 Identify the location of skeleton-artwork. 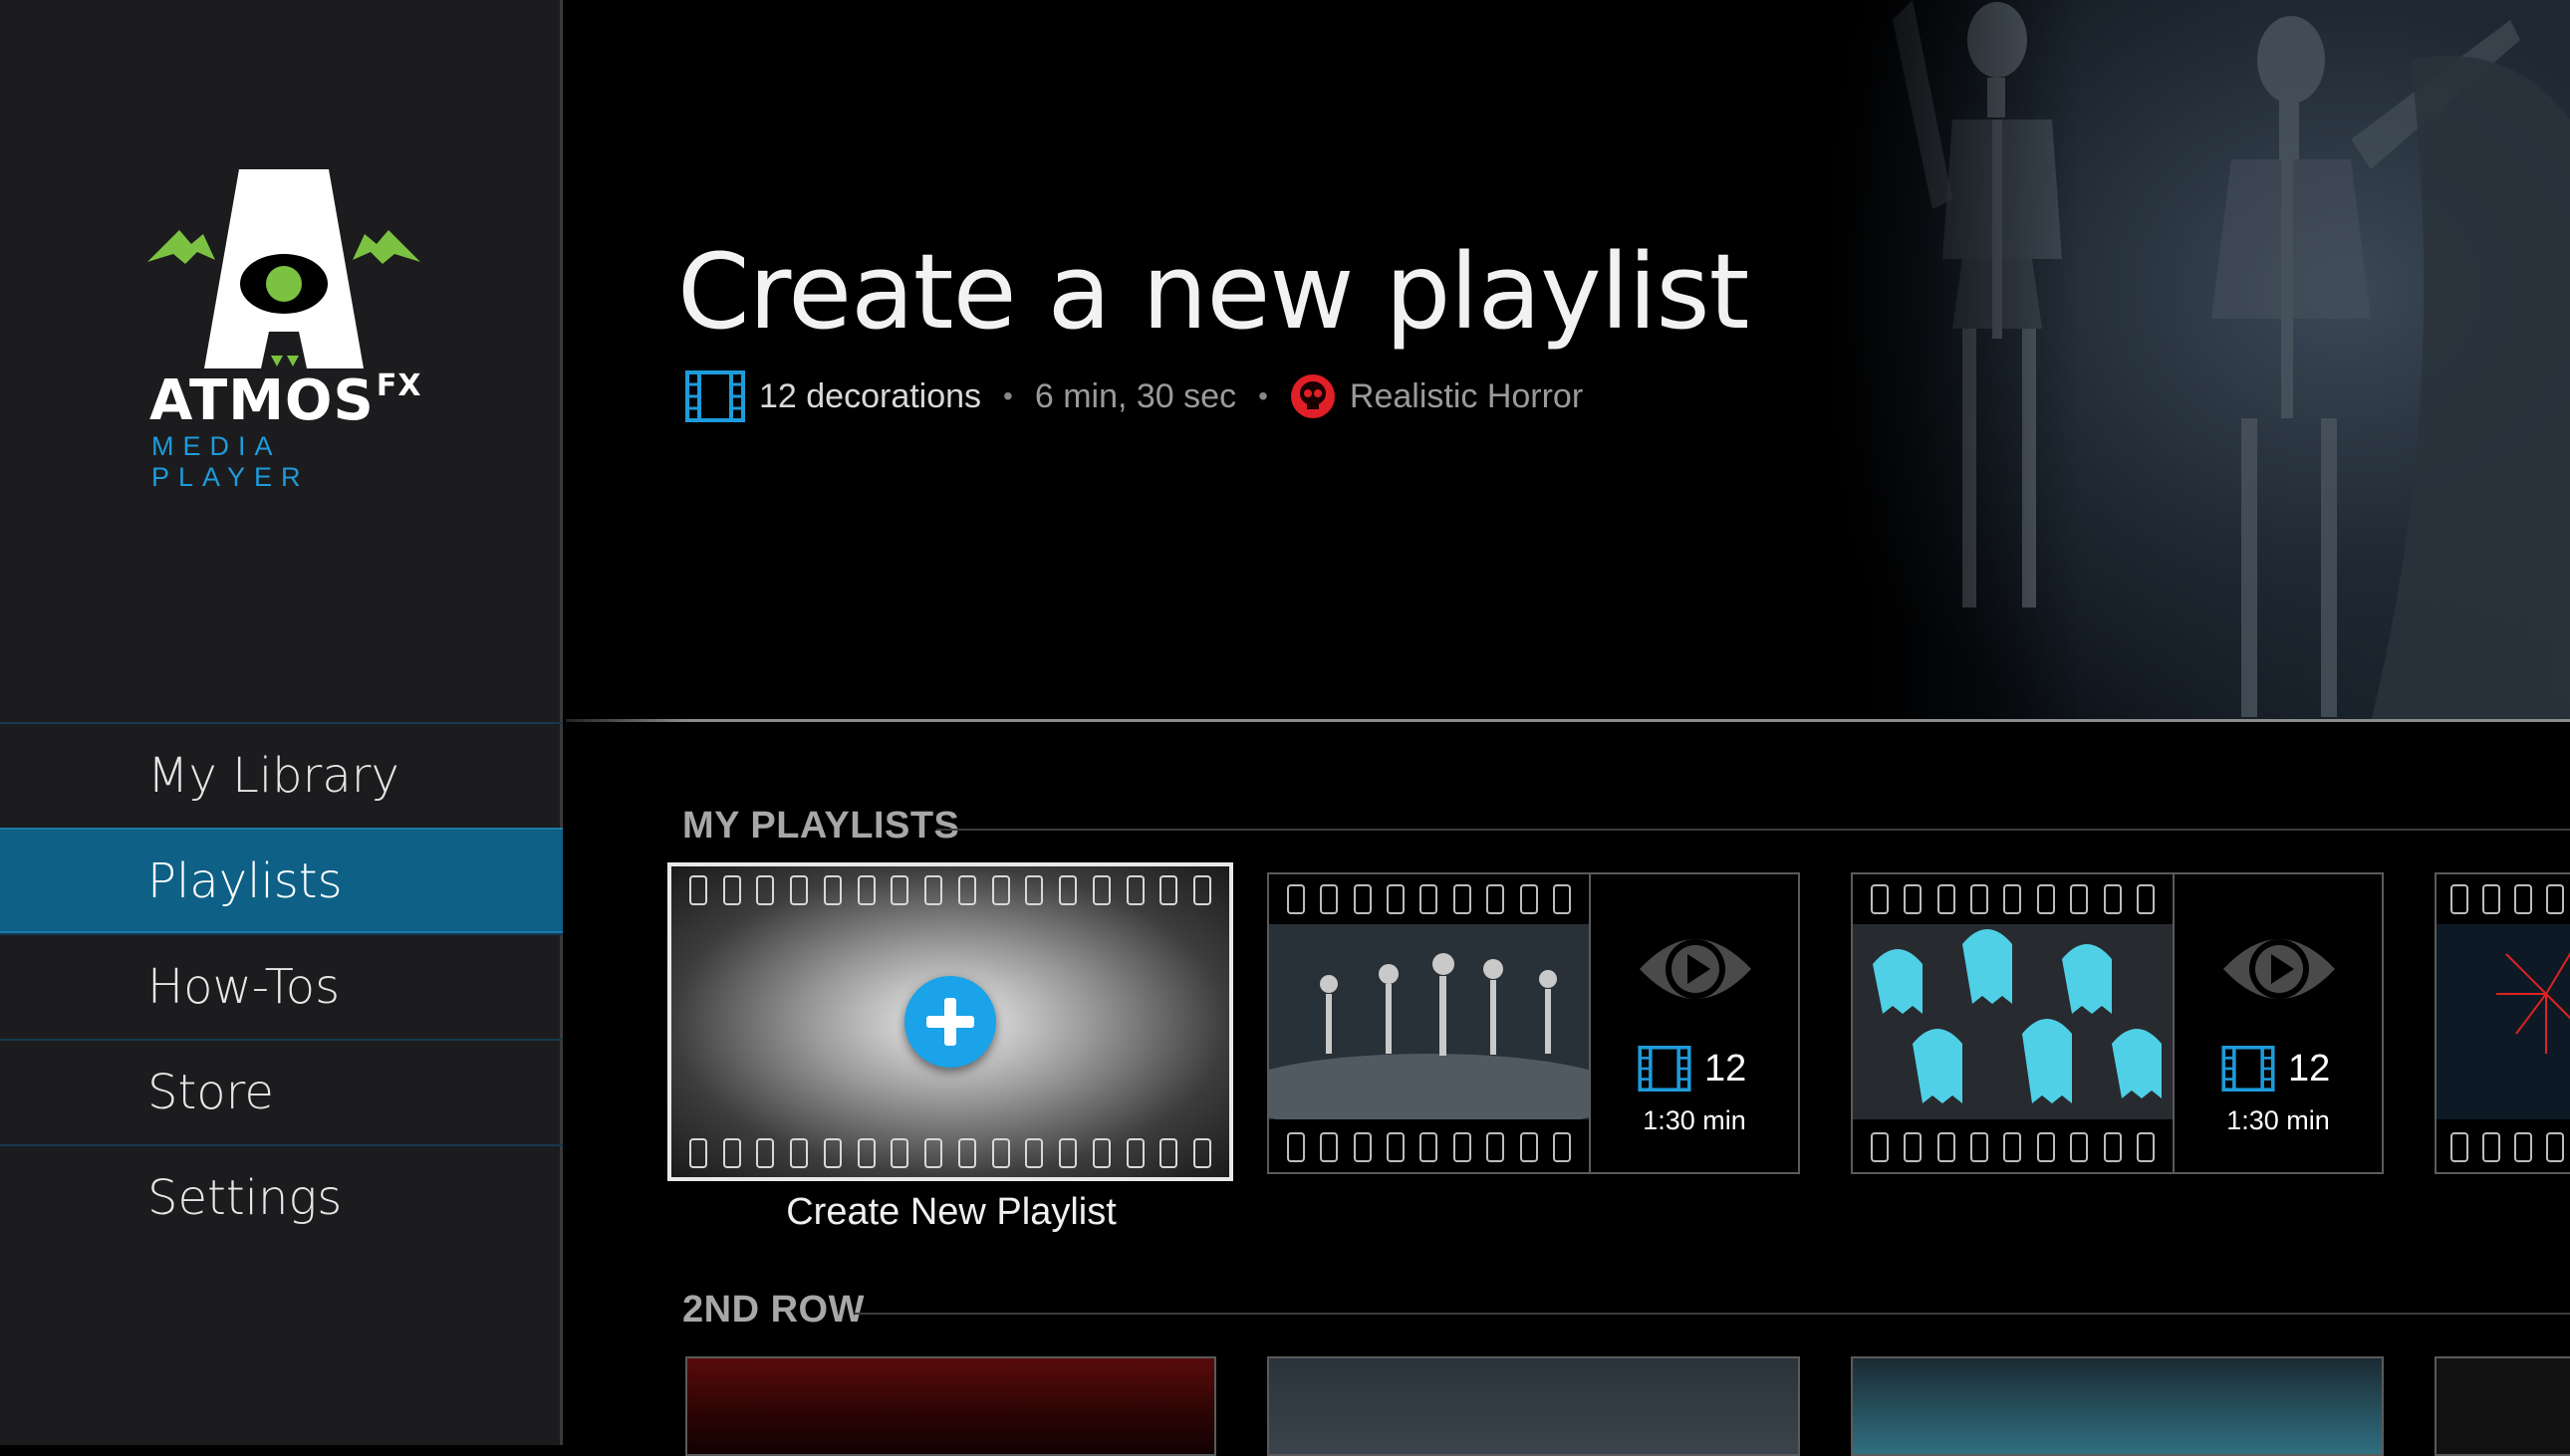
(2191, 361).